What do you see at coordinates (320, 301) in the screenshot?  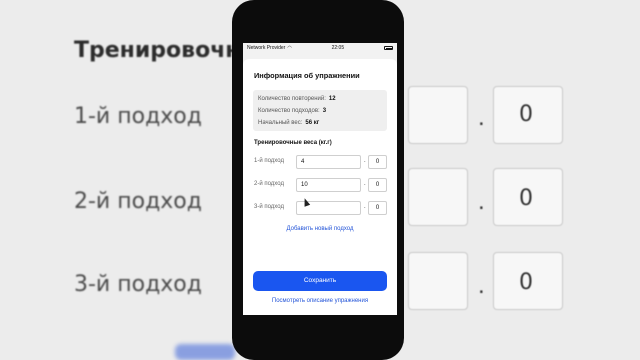 I see `view-description-link: Посмотреть описание упражнения` at bounding box center [320, 301].